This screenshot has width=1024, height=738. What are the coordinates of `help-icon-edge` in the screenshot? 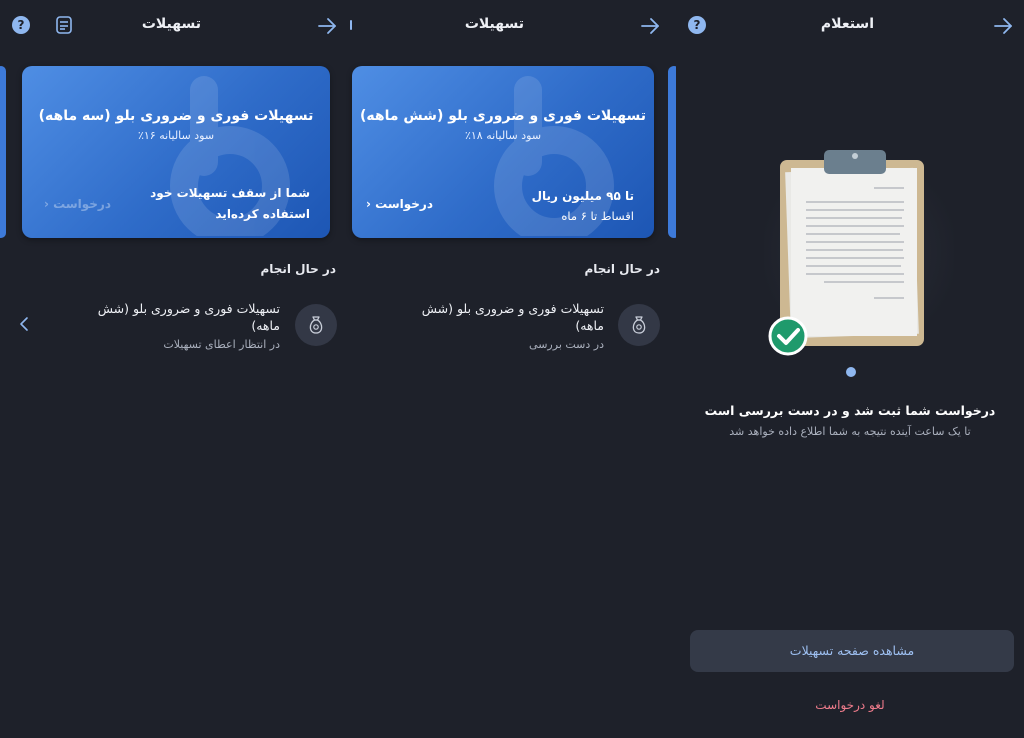 It's located at (351, 25).